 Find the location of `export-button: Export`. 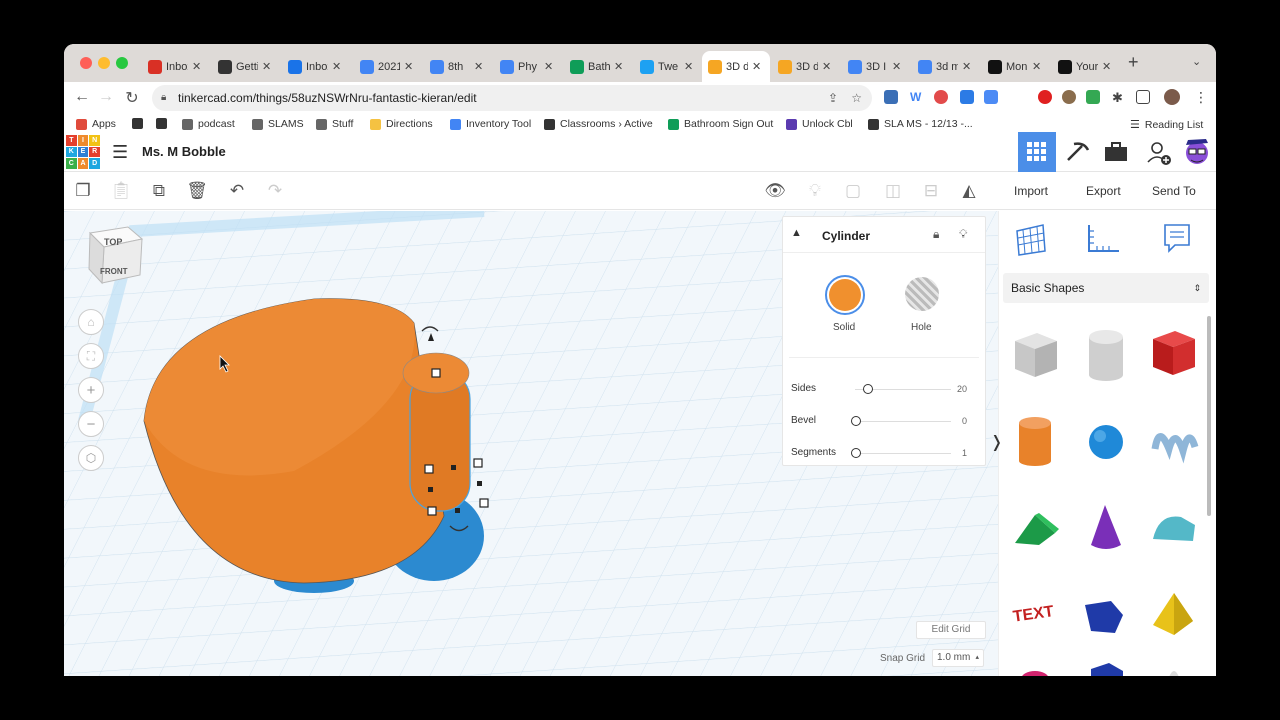

export-button: Export is located at coordinates (1103, 191).